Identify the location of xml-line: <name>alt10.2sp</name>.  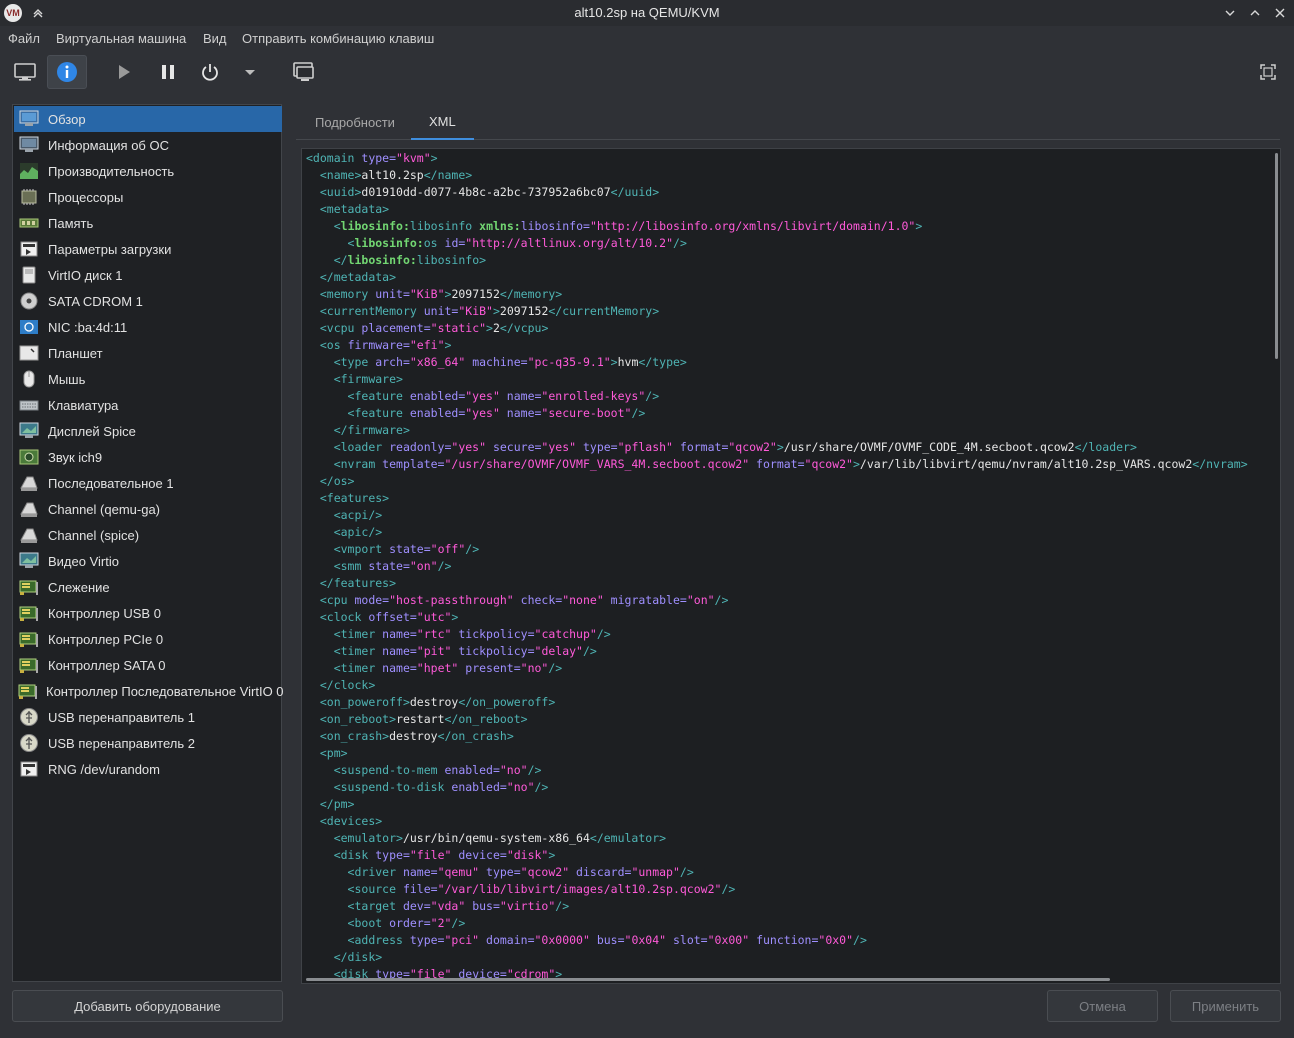
(396, 175).